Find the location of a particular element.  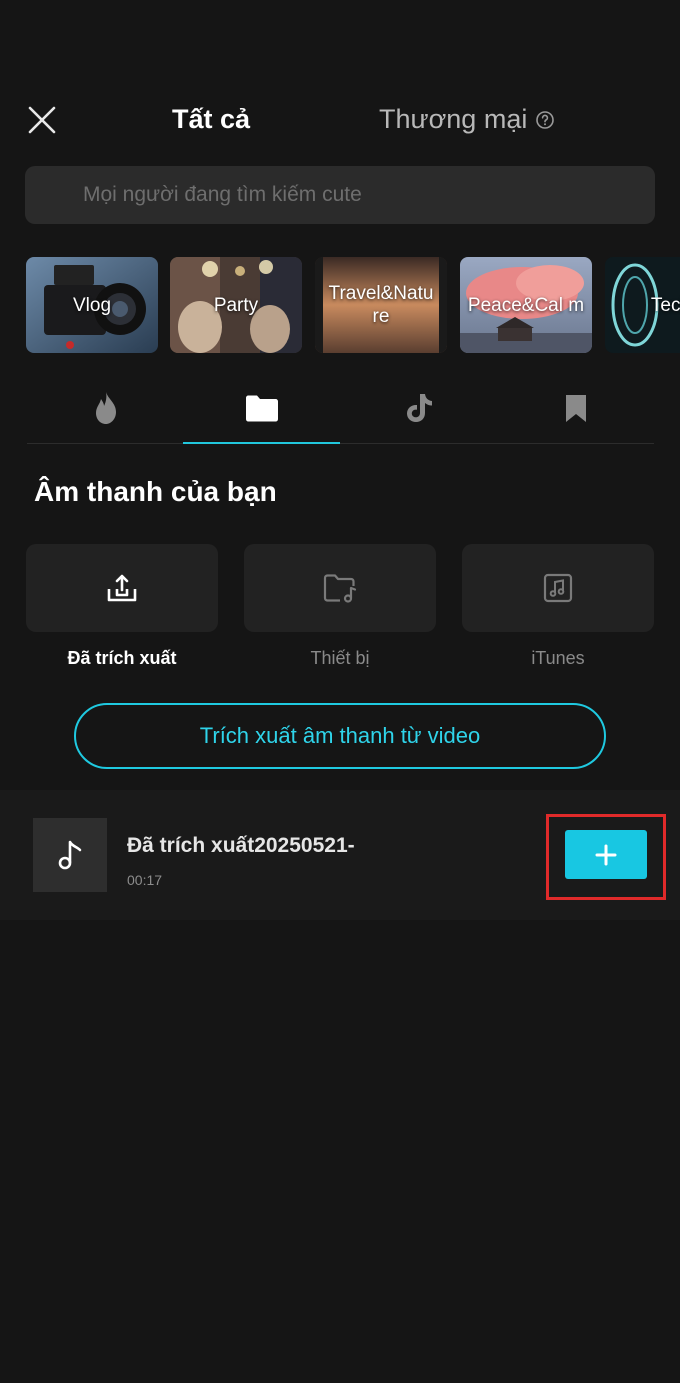

category-label: Party is located at coordinates (236, 305).